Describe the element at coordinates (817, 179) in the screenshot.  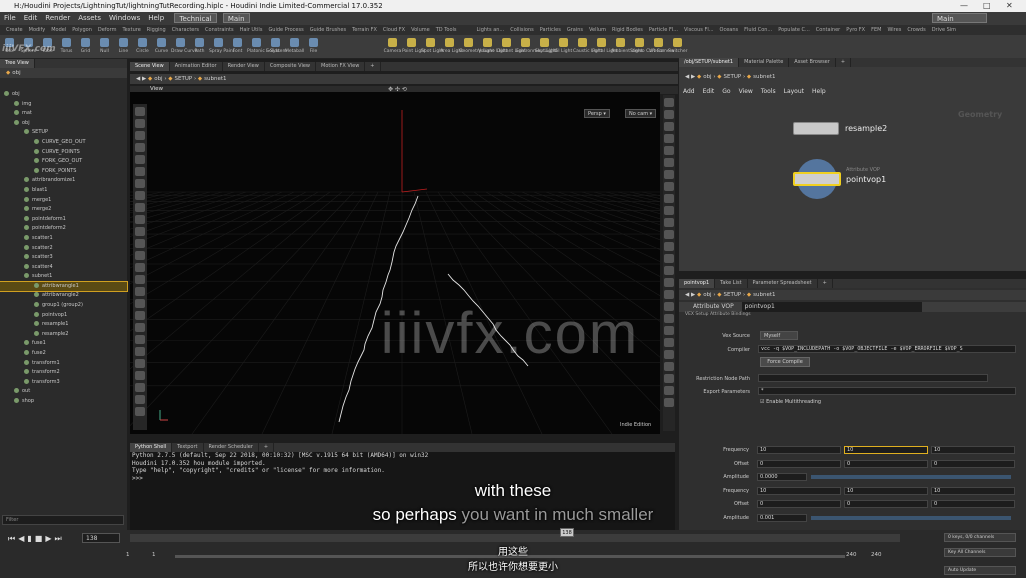
I see `pointvop1-node` at that location.